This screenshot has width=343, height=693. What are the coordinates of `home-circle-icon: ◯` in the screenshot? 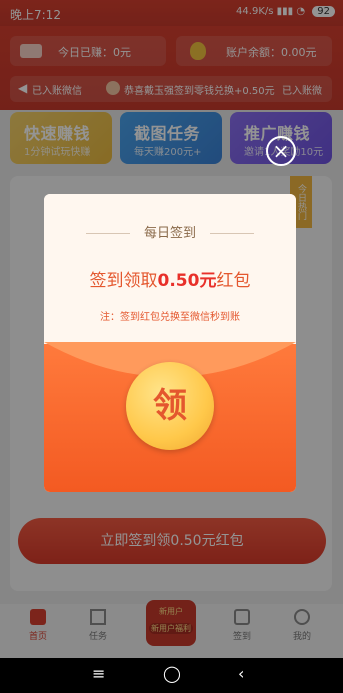 It's located at (172, 673).